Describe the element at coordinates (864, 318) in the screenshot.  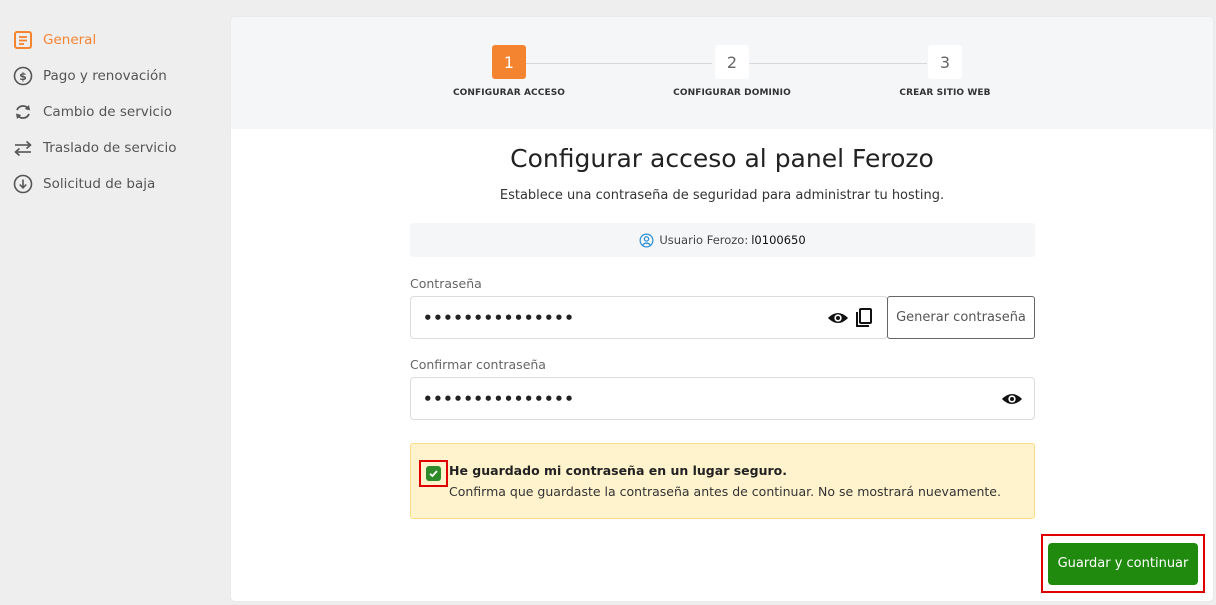
I see `copy-icon` at that location.